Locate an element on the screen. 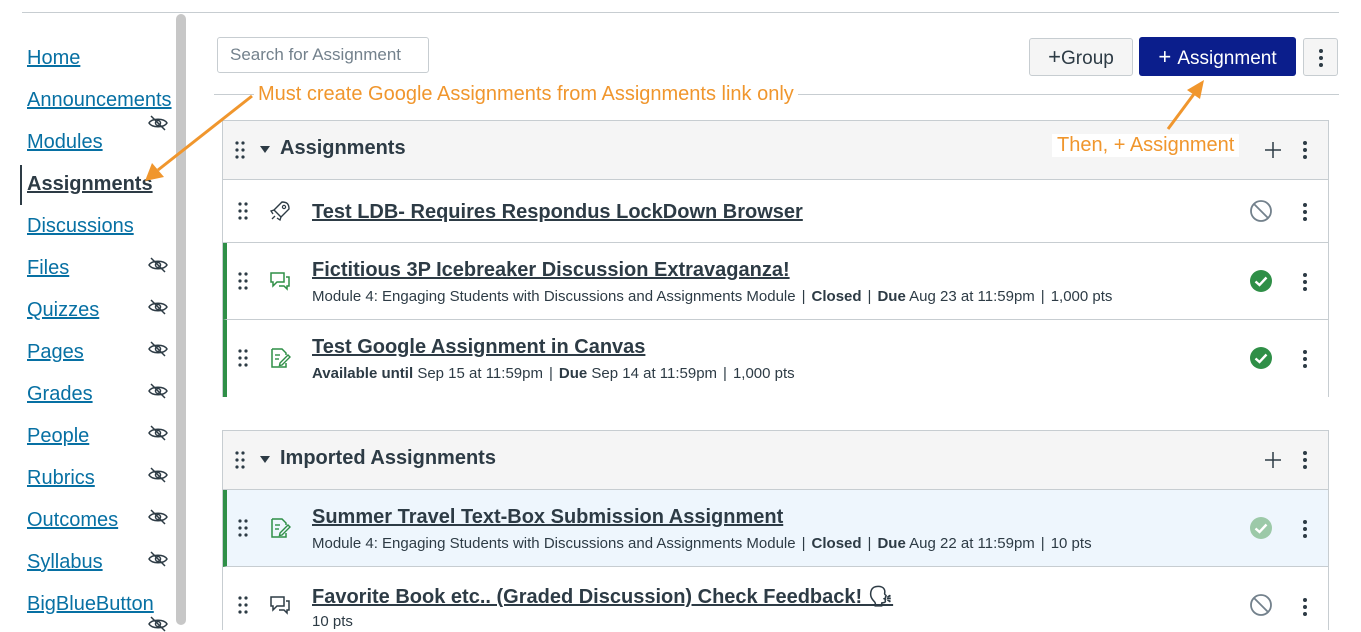 Image resolution: width=1361 pixels, height=632 pixels. add-assignment-button: + Assignment is located at coordinates (1217, 56).